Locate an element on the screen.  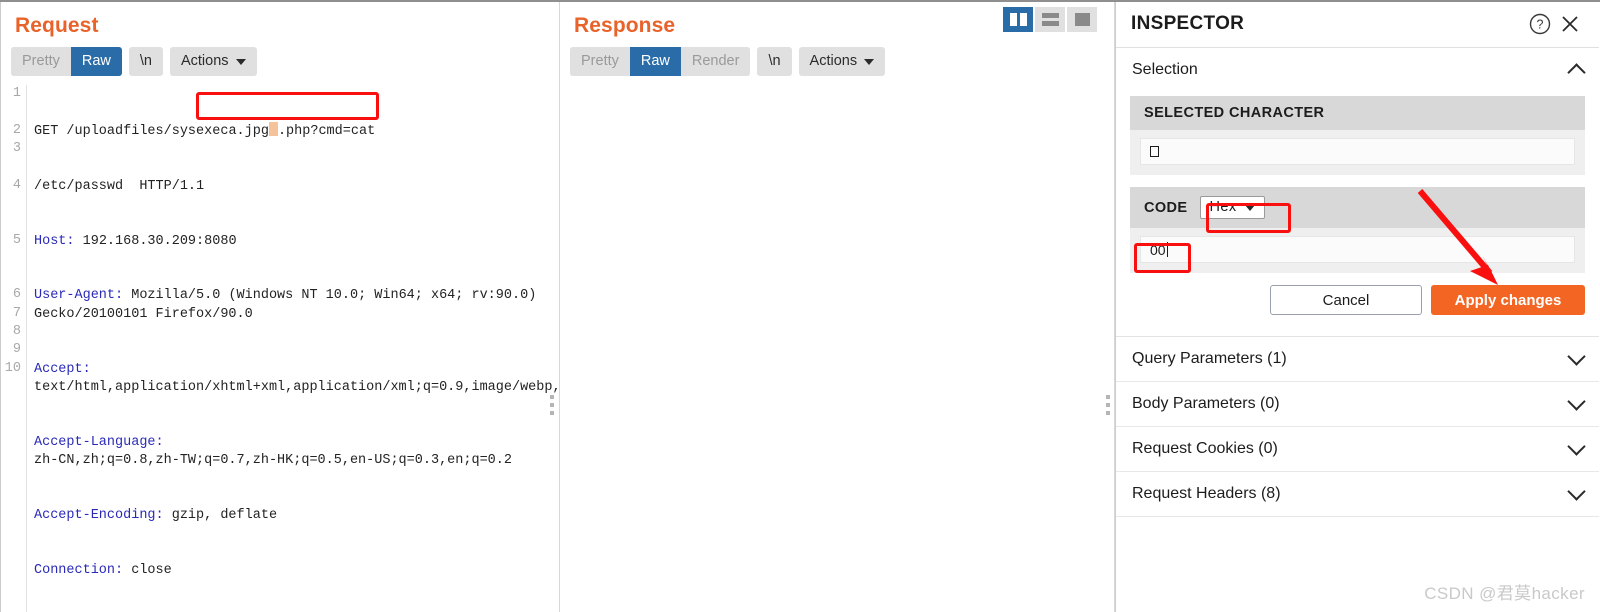
code-label: CODE is located at coordinates (1166, 207).